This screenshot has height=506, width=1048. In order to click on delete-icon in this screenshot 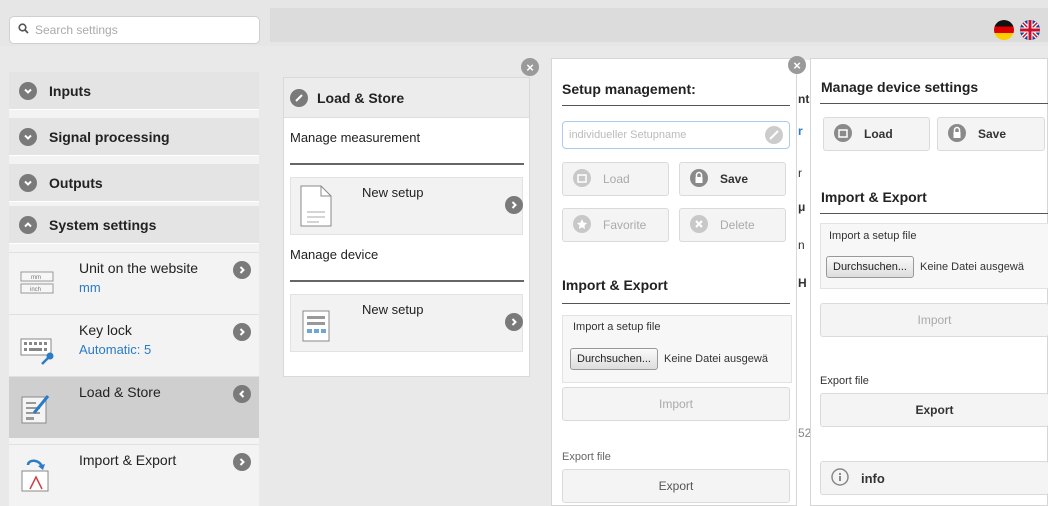, I will do `click(699, 225)`.